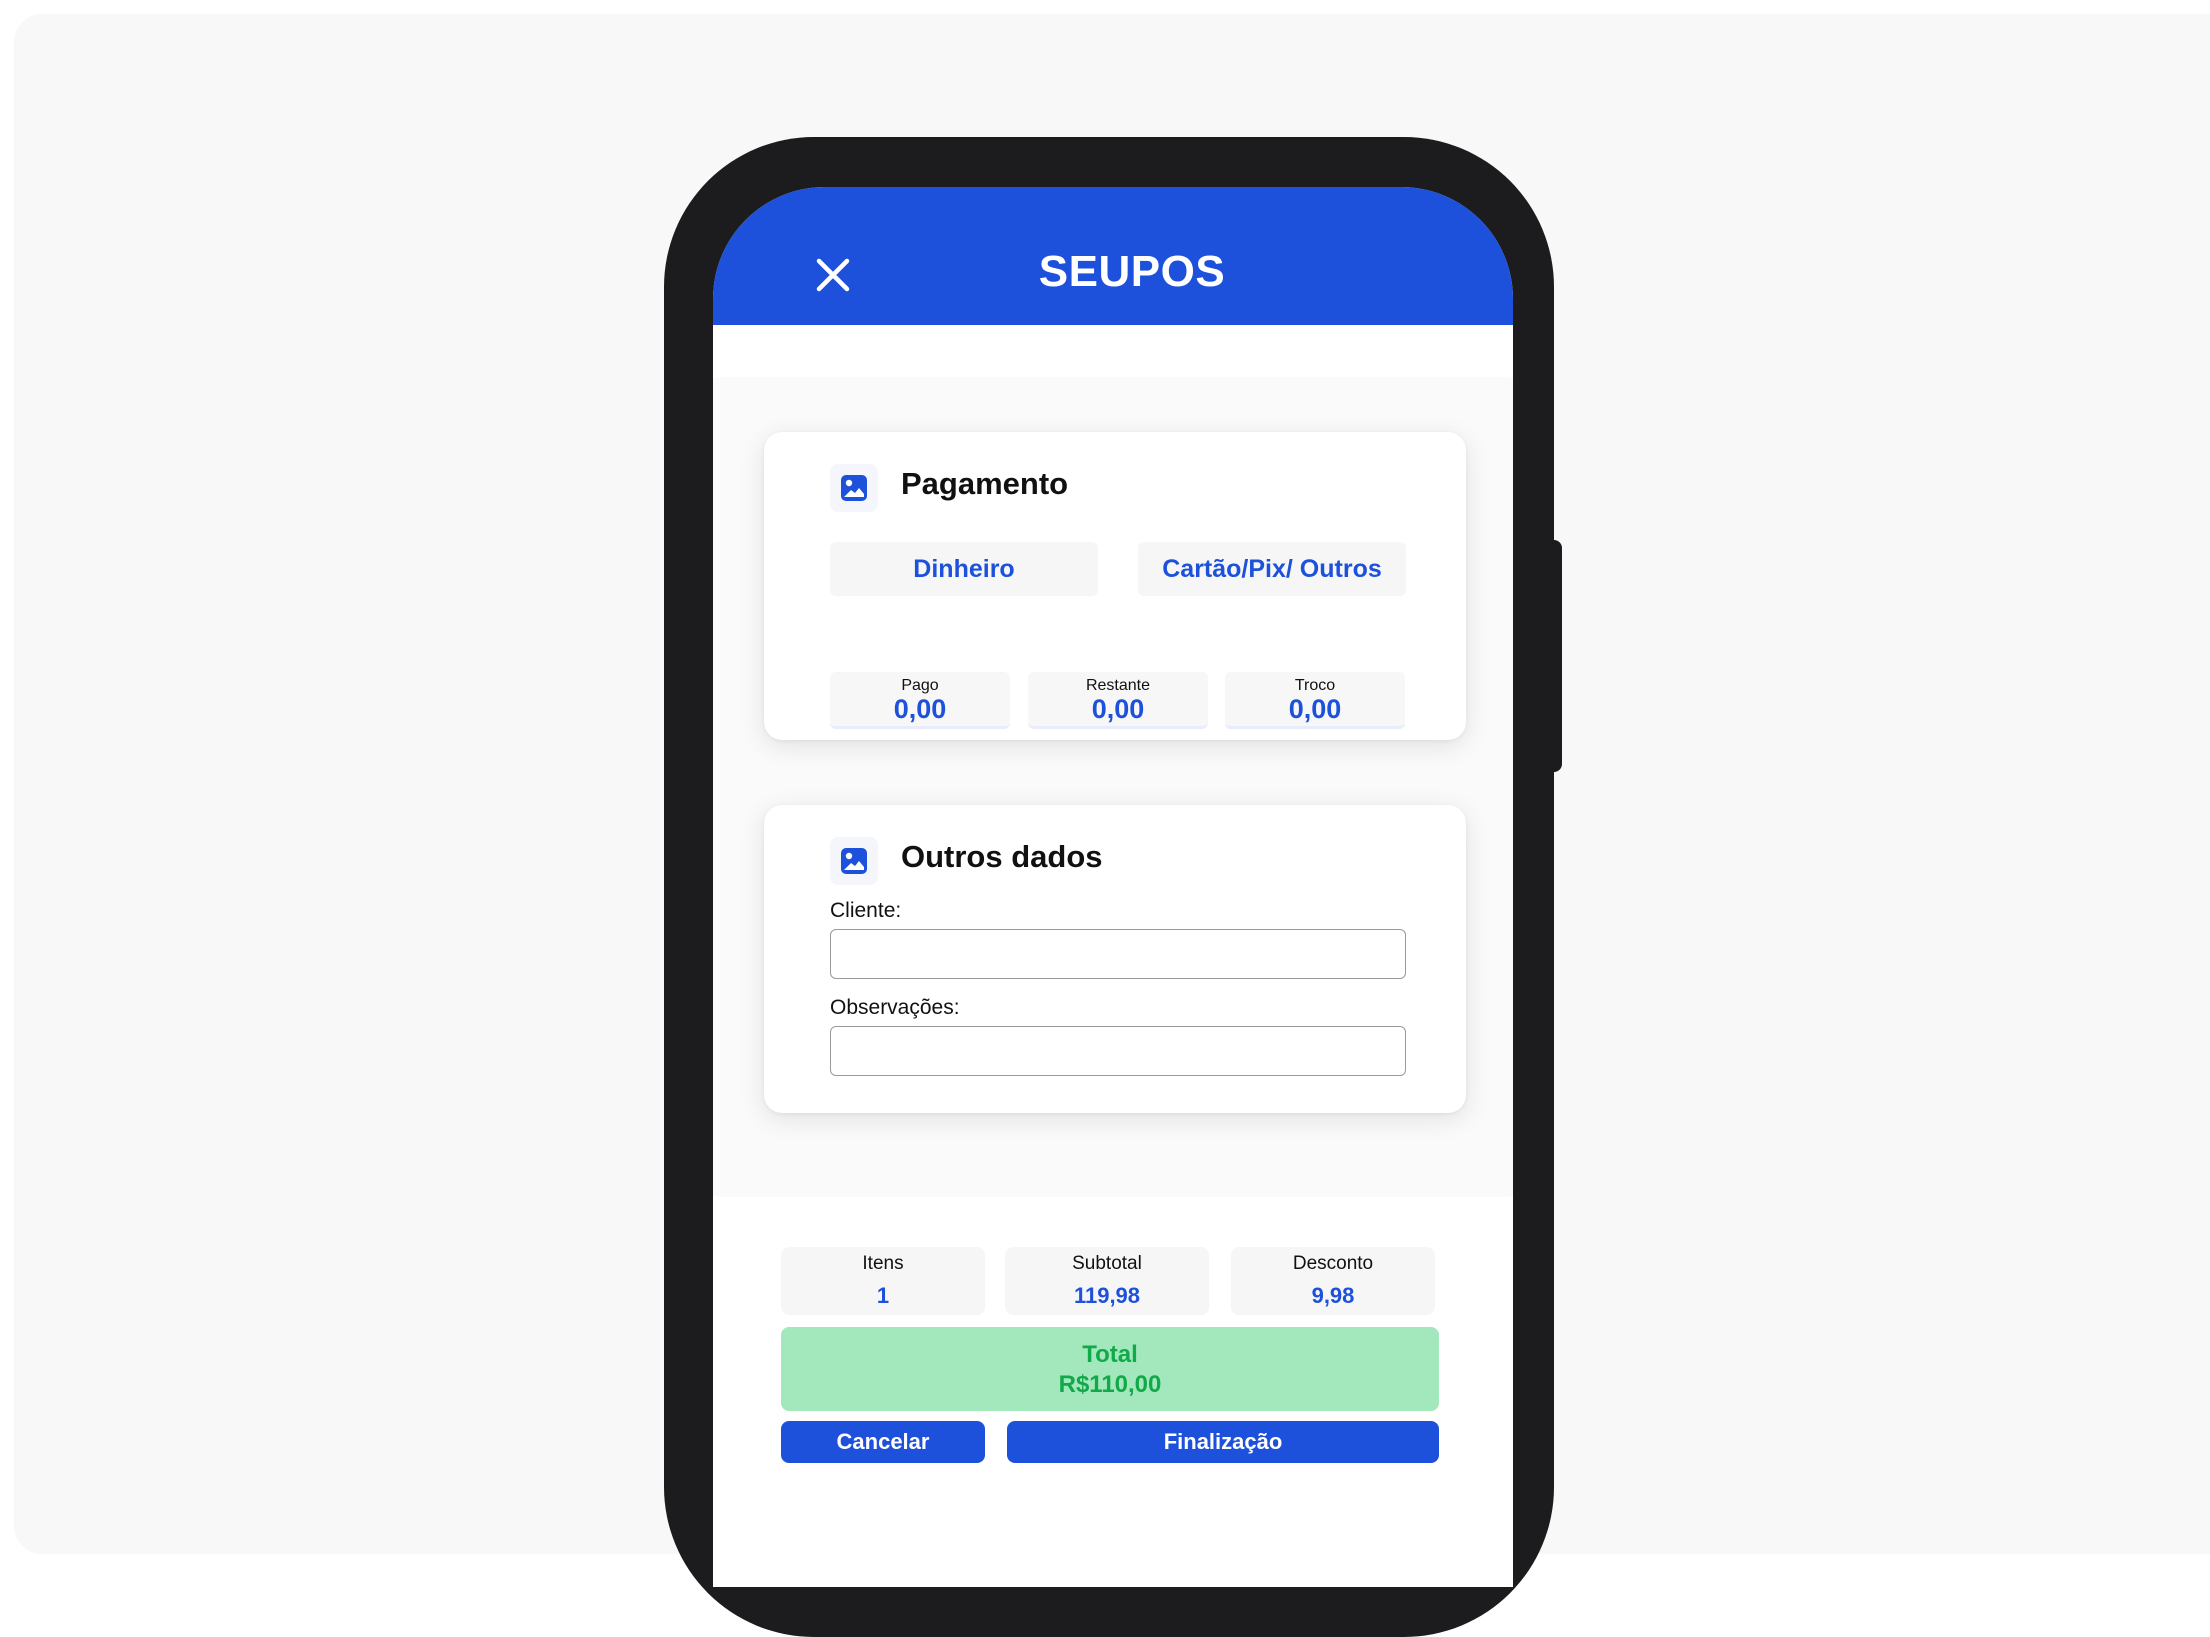  I want to click on items-value: 1, so click(883, 1295).